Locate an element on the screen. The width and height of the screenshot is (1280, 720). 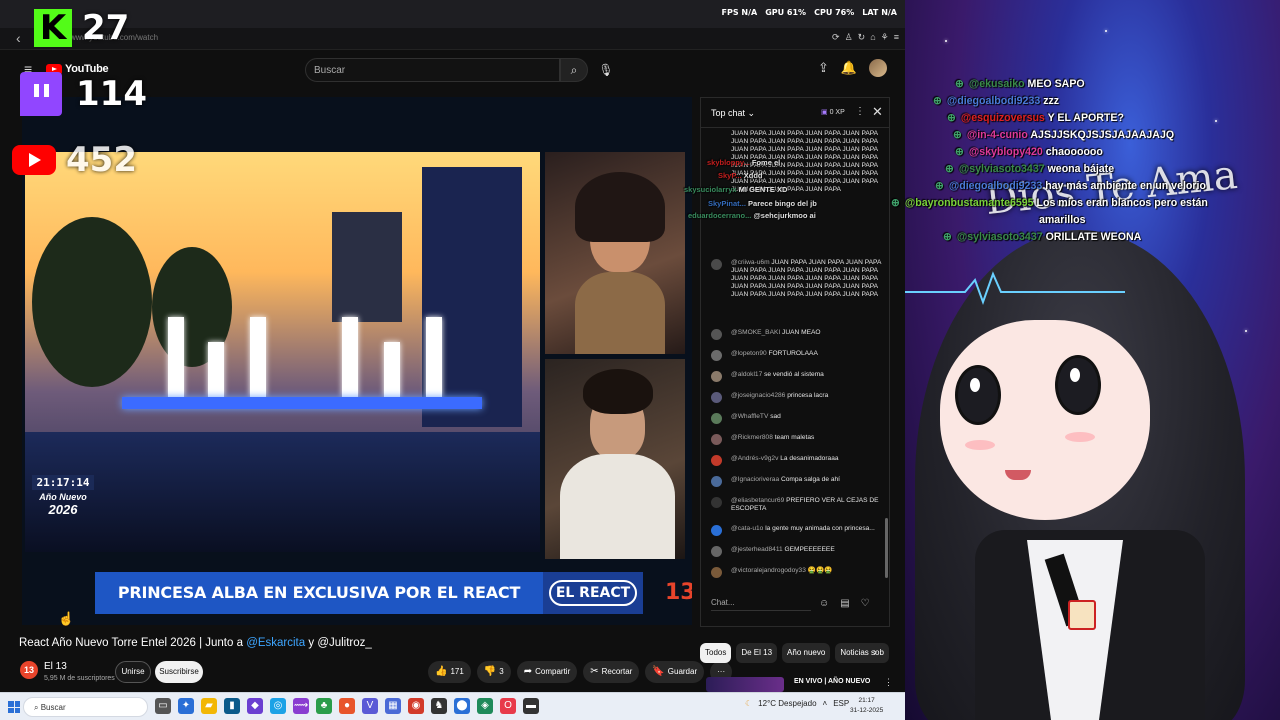
dislike-button: 👎 3 is located at coordinates (493, 672).